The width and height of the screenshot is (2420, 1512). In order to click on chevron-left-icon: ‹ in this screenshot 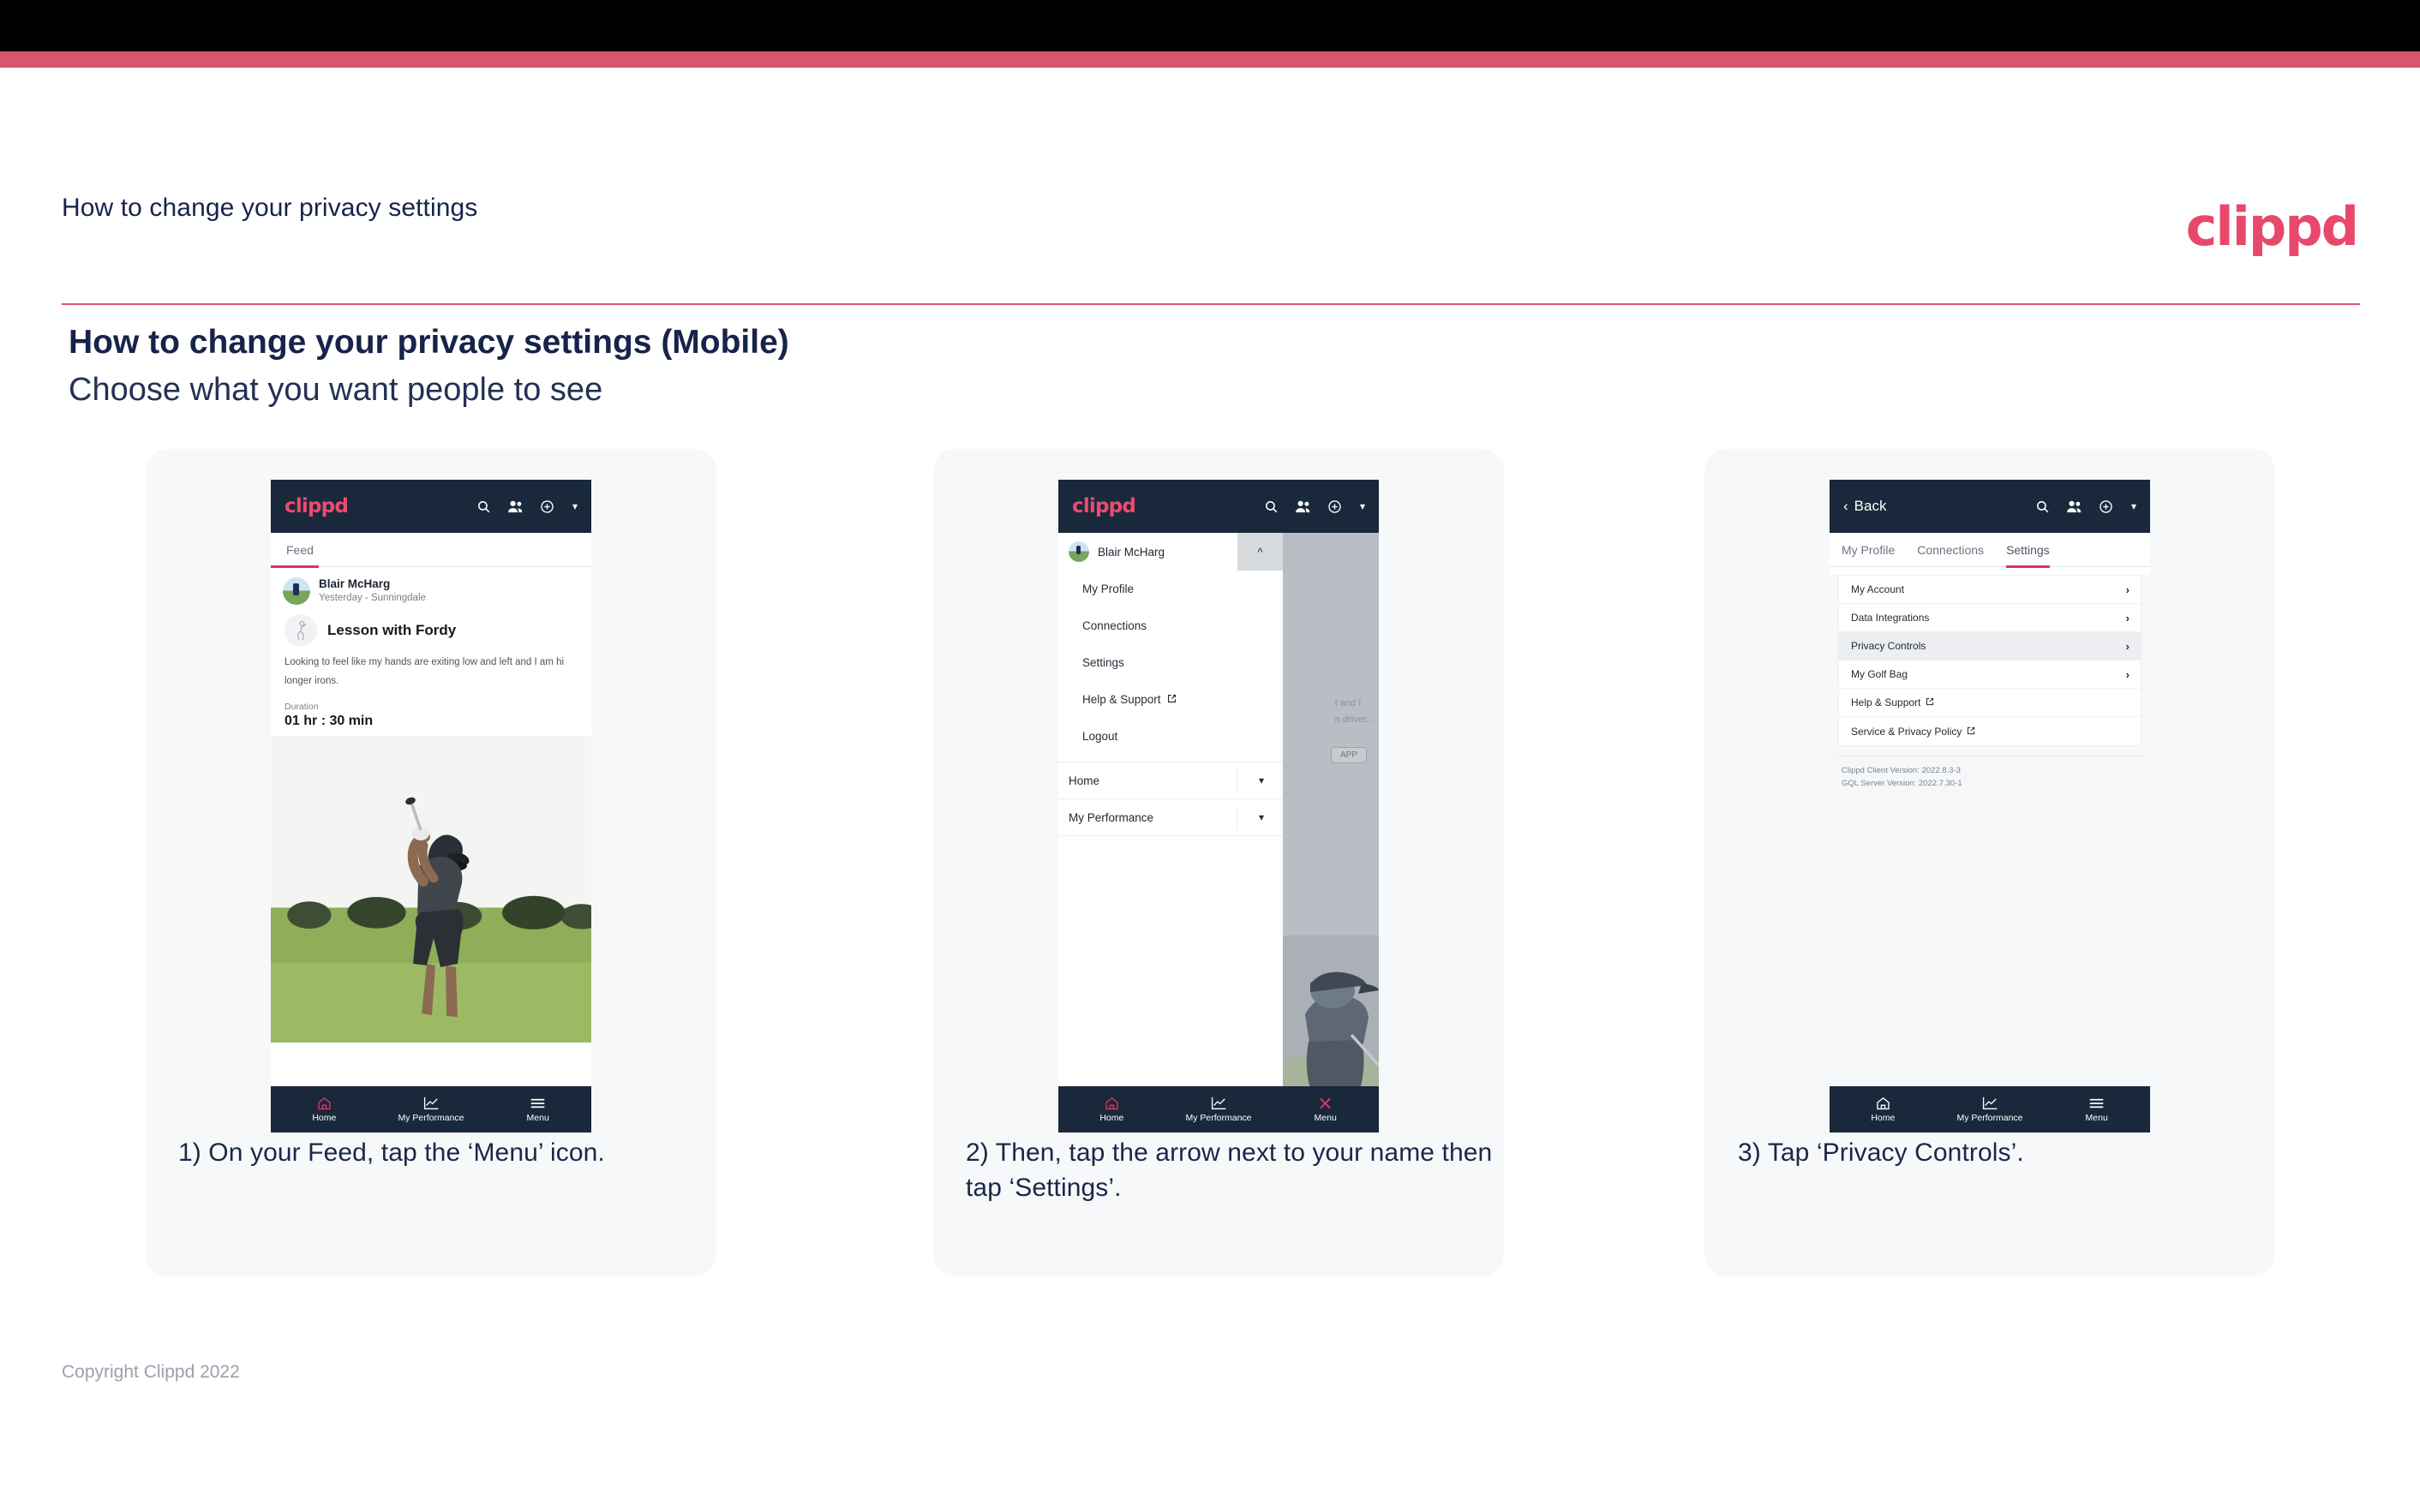, I will do `click(1846, 506)`.